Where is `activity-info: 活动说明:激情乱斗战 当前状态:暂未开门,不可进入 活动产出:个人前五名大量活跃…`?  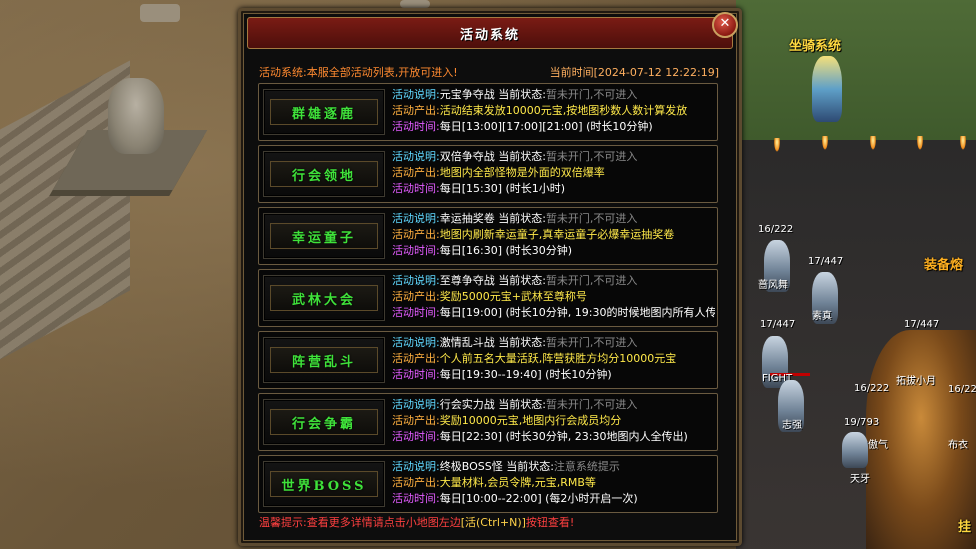 activity-info: 活动说明:激情乱斗战 当前状态:暂未开门,不可进入 活动产出:个人前五名大量活跃… is located at coordinates (553, 360).